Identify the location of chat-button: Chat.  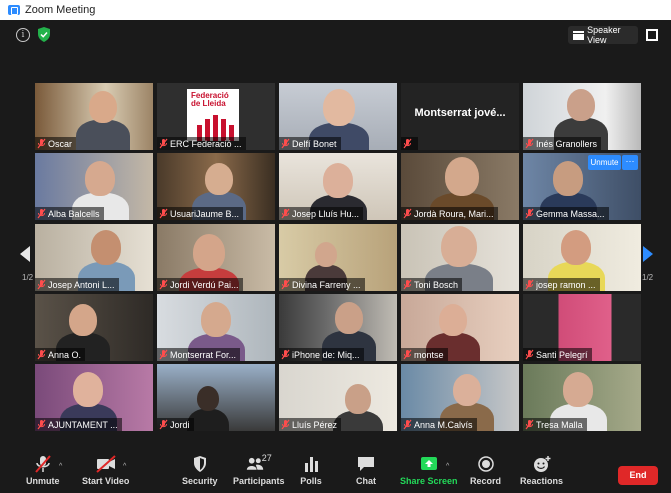
(366, 473).